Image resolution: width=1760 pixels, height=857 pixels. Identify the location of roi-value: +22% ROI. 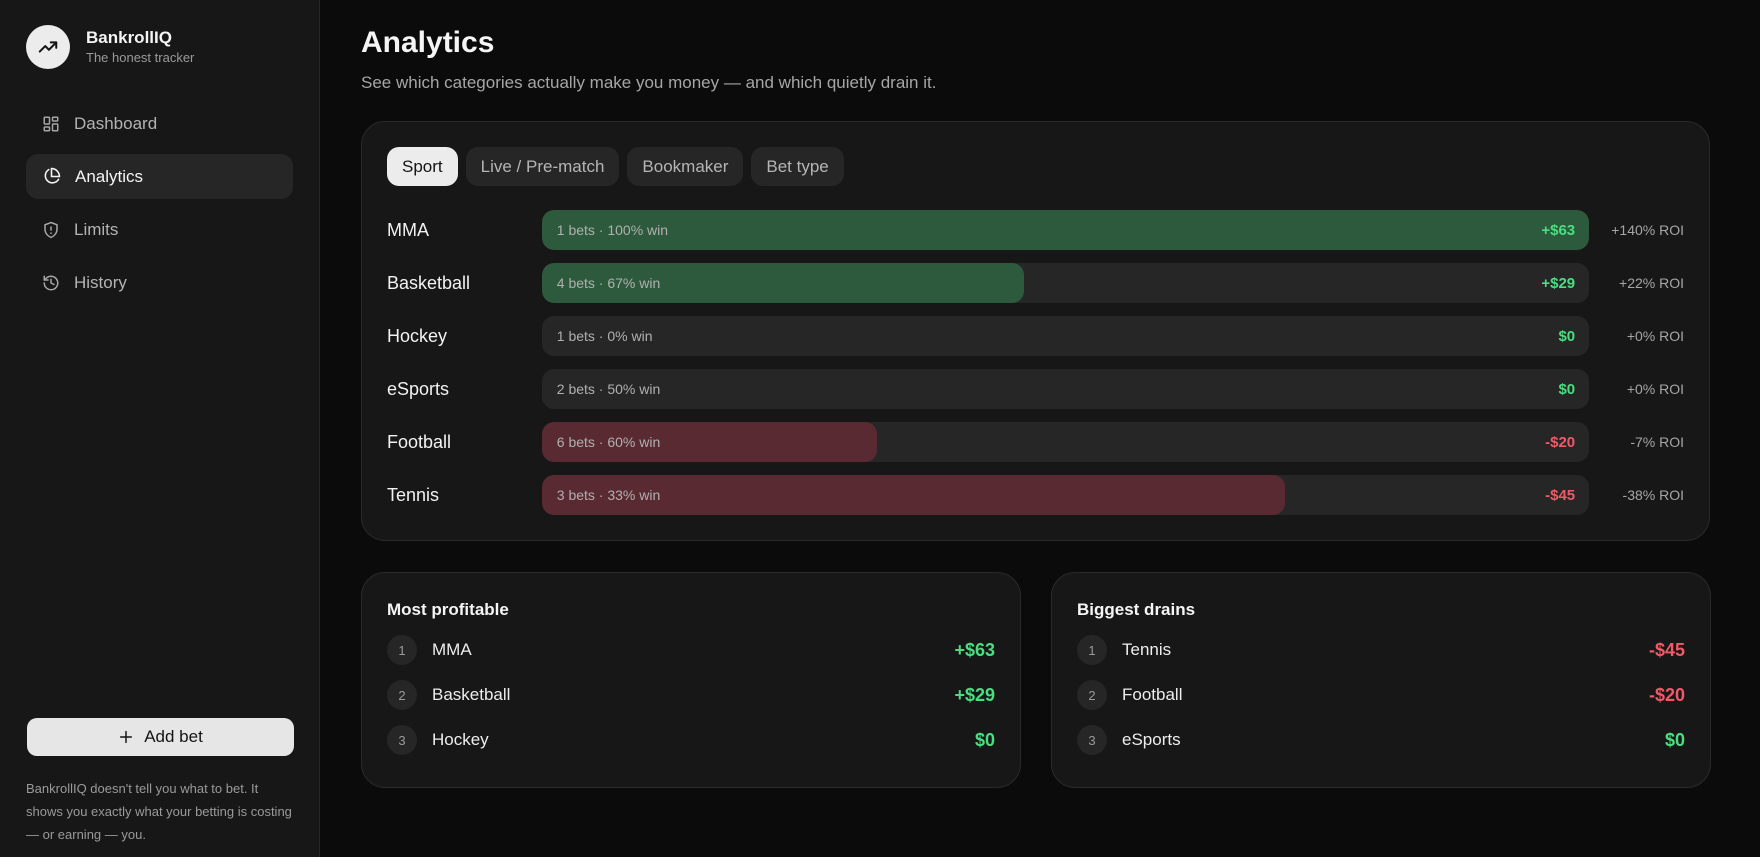
(1652, 283).